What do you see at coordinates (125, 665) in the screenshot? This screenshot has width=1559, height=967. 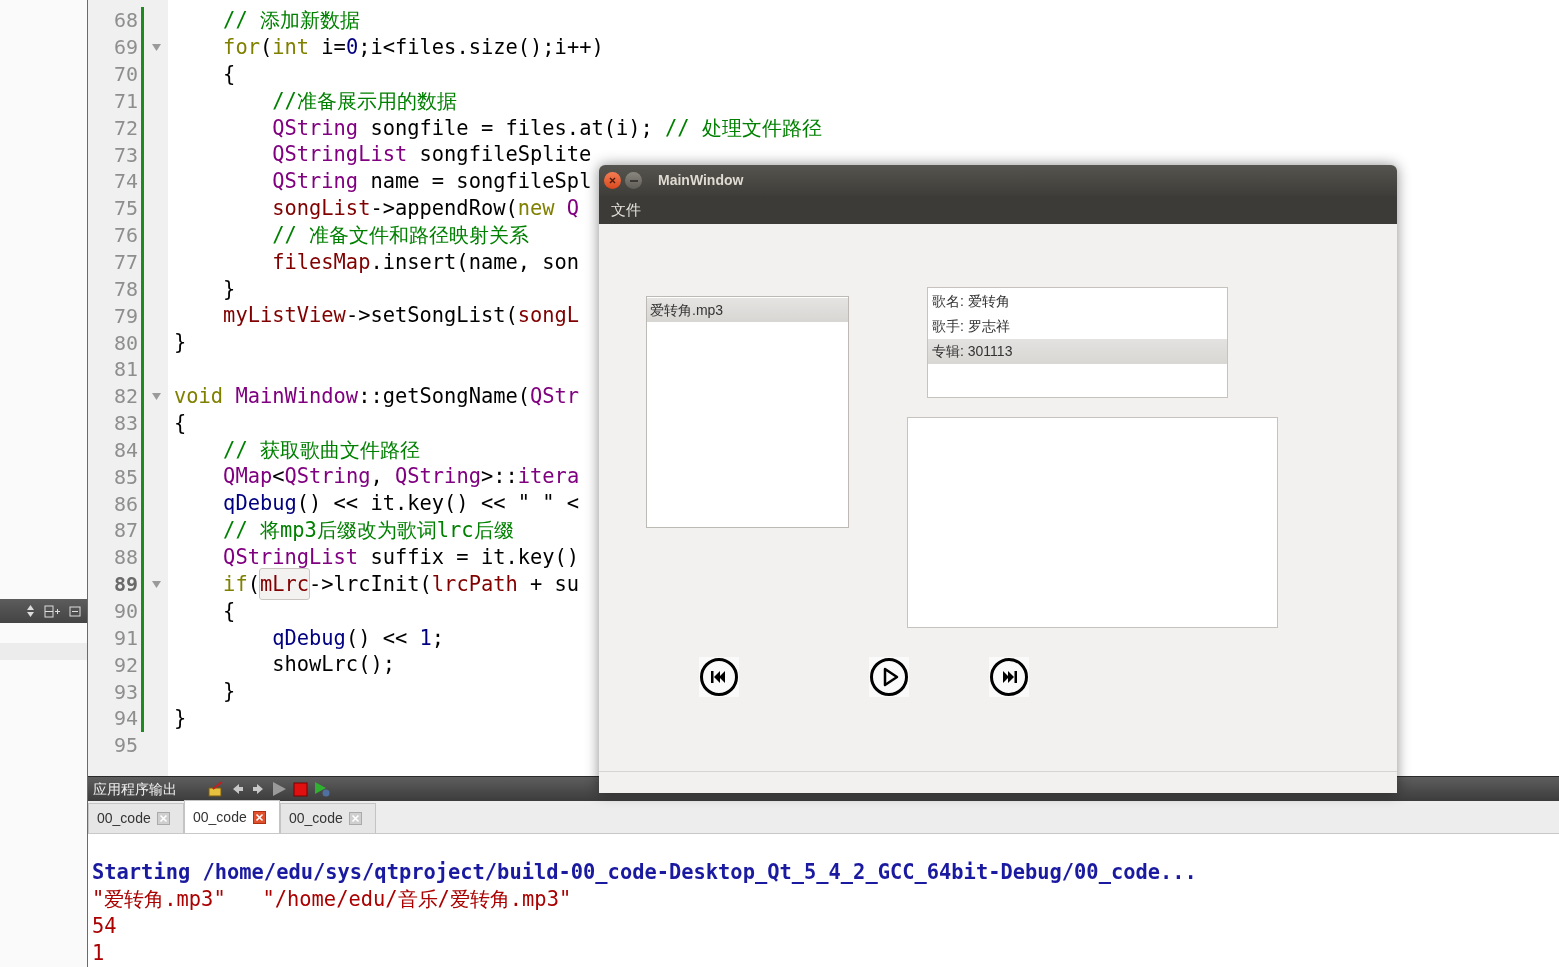 I see `line-number: 92` at bounding box center [125, 665].